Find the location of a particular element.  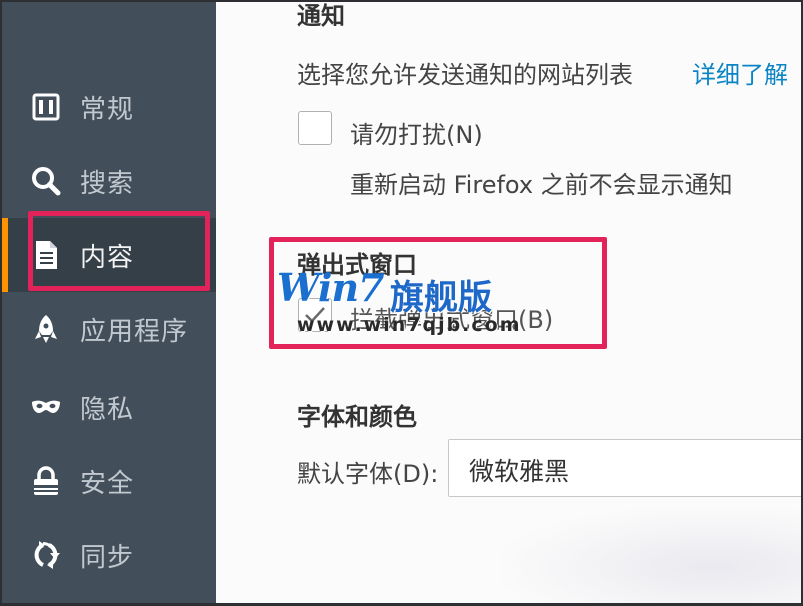

watermark-logo: Win7 is located at coordinates (331, 287).